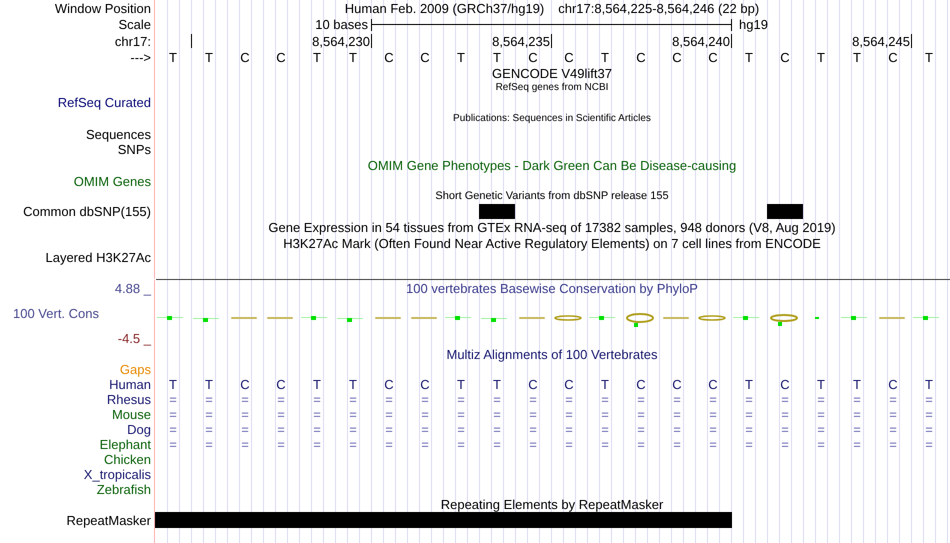 The width and height of the screenshot is (950, 543). Describe the element at coordinates (134, 149) in the screenshot. I see `track-label: SNPs` at that location.